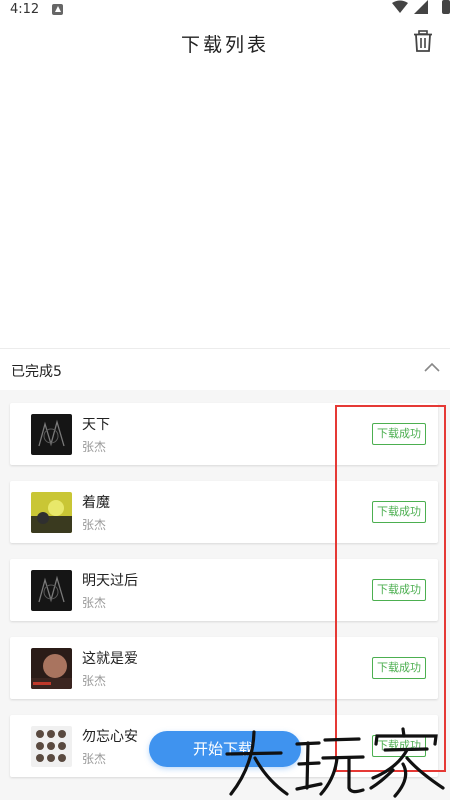  I want to click on song-title: 着魔, so click(96, 503).